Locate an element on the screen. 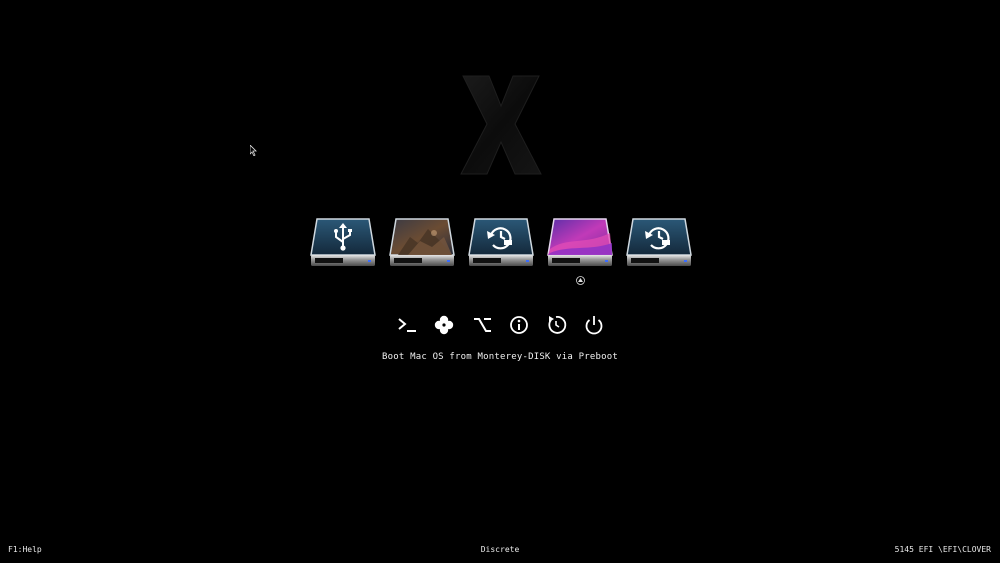 This screenshot has height=563, width=1000. selection-indicator-icon is located at coordinates (580, 277).